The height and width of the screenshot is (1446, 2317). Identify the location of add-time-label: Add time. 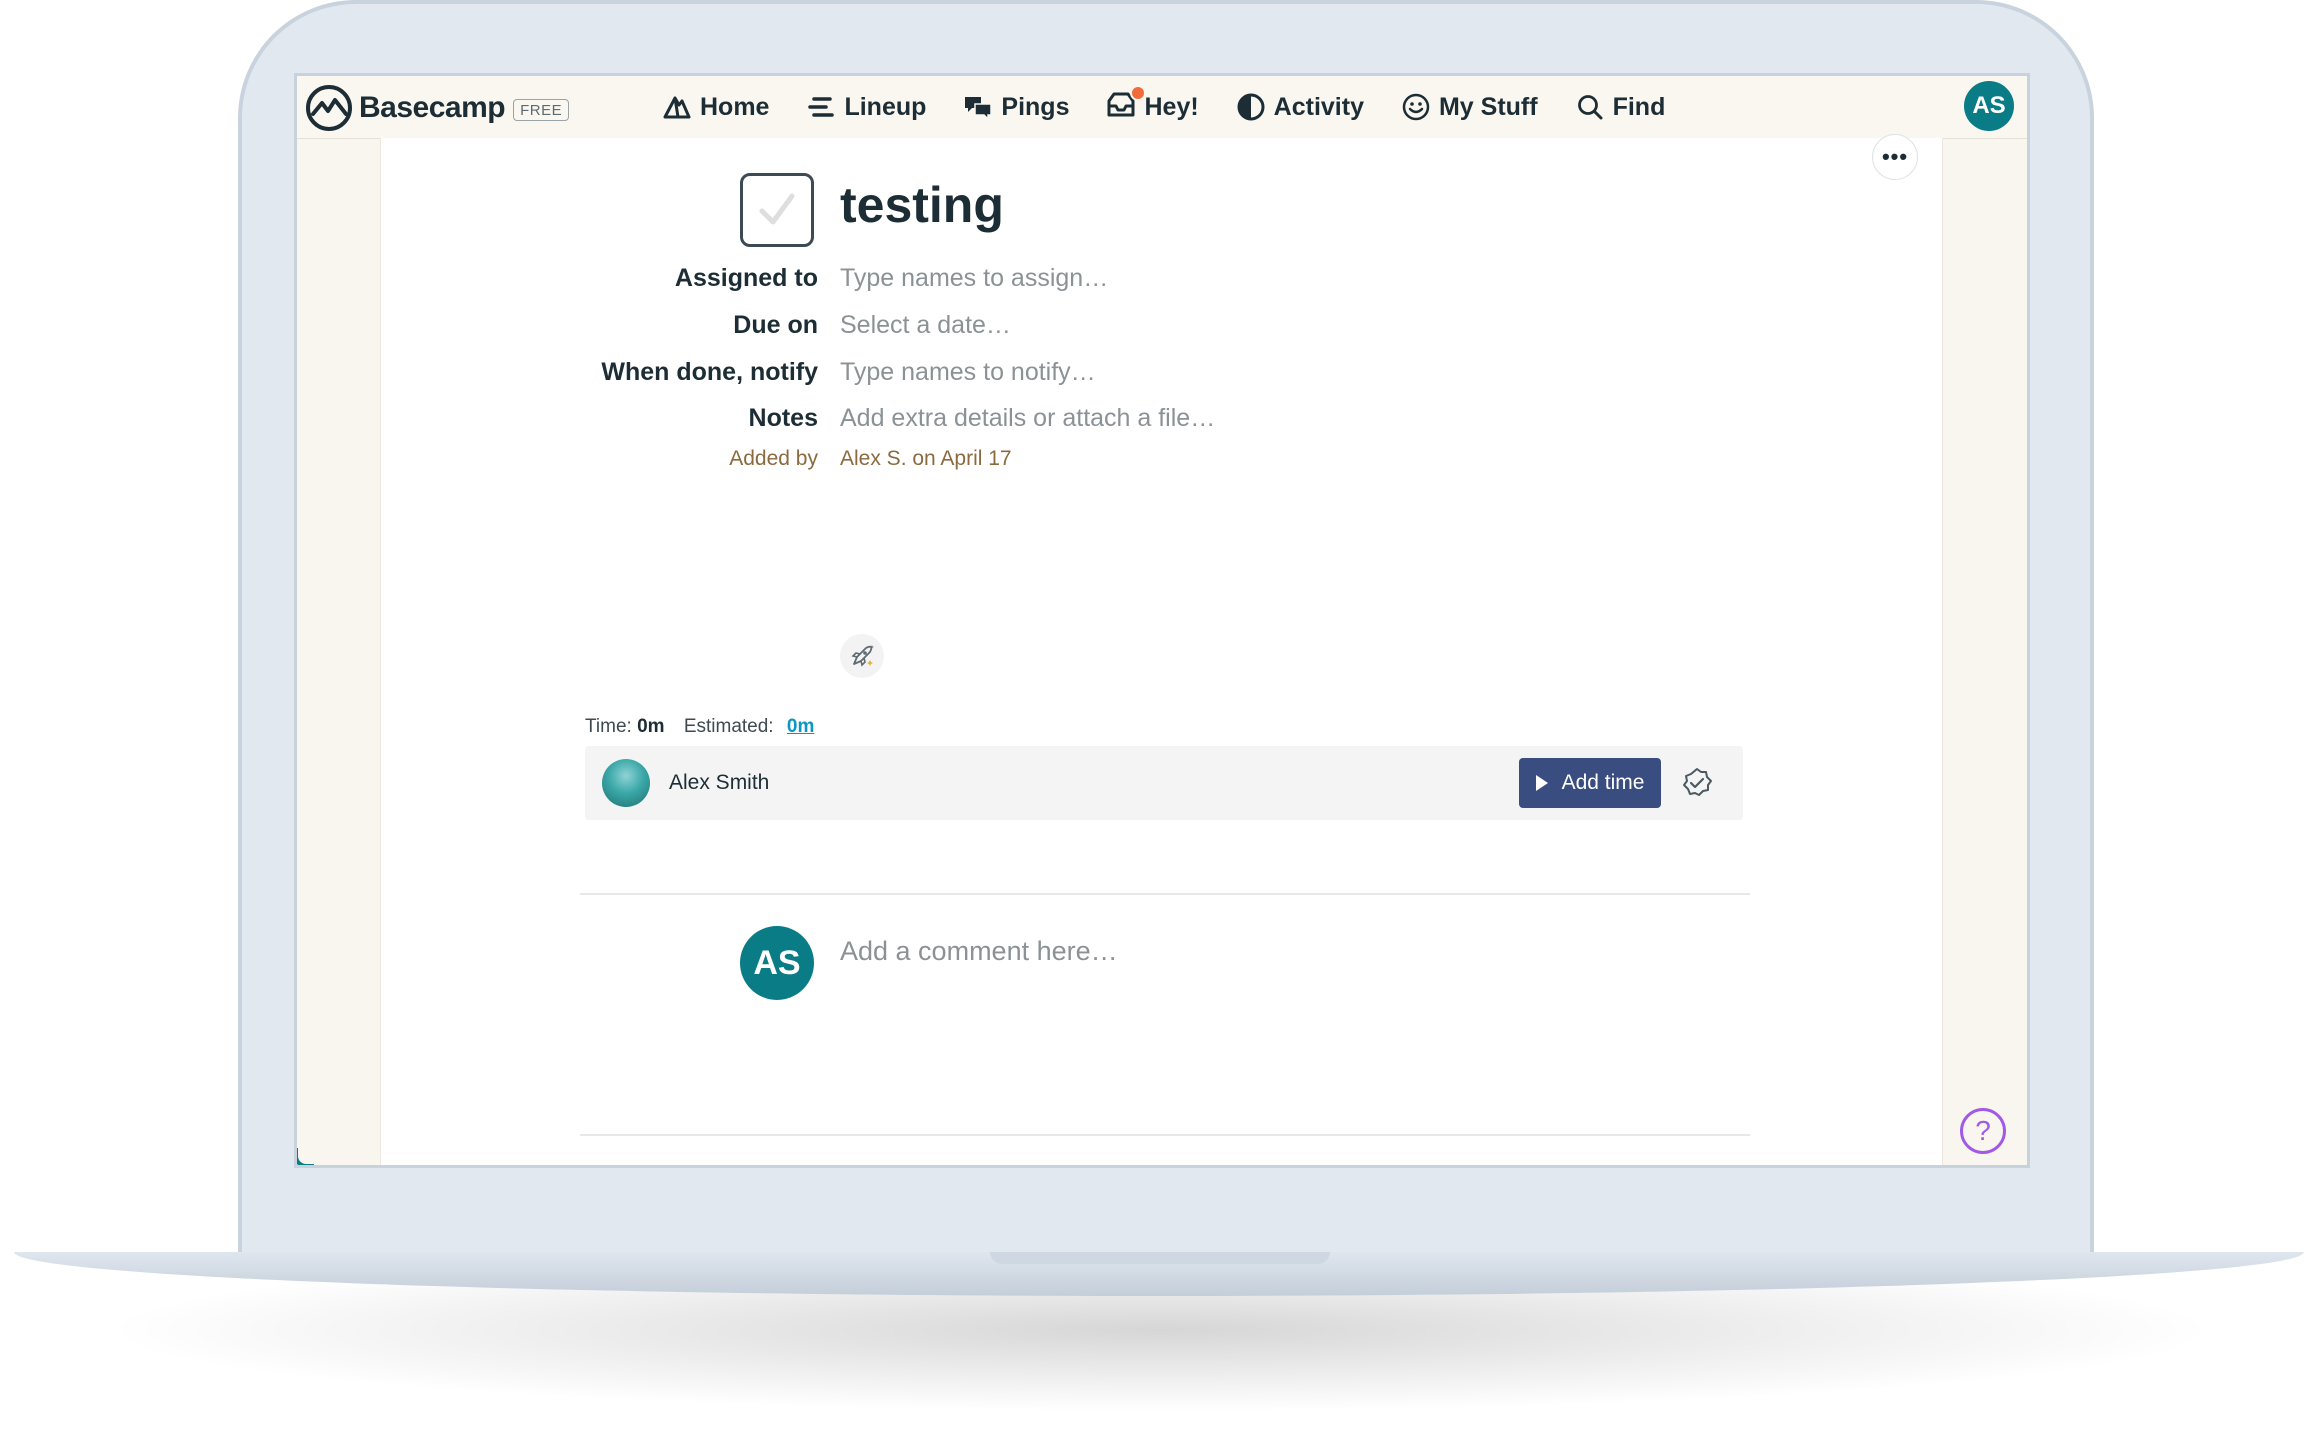
(1603, 782).